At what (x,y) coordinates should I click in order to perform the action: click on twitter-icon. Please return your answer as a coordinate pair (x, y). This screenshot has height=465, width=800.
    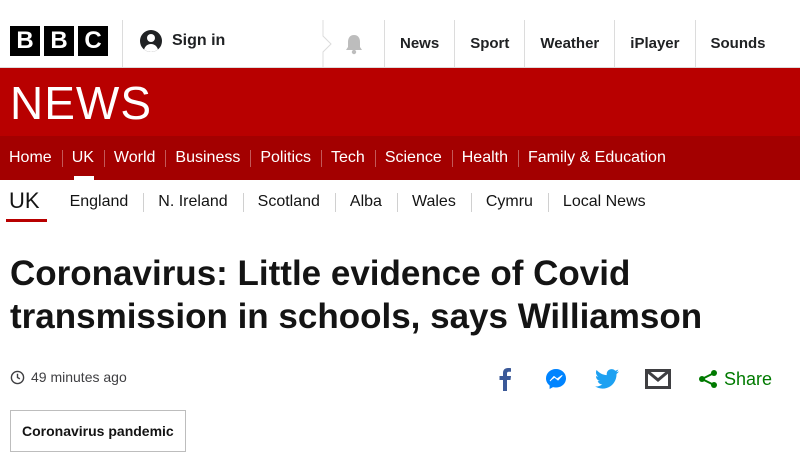
    Looking at the image, I should click on (606, 379).